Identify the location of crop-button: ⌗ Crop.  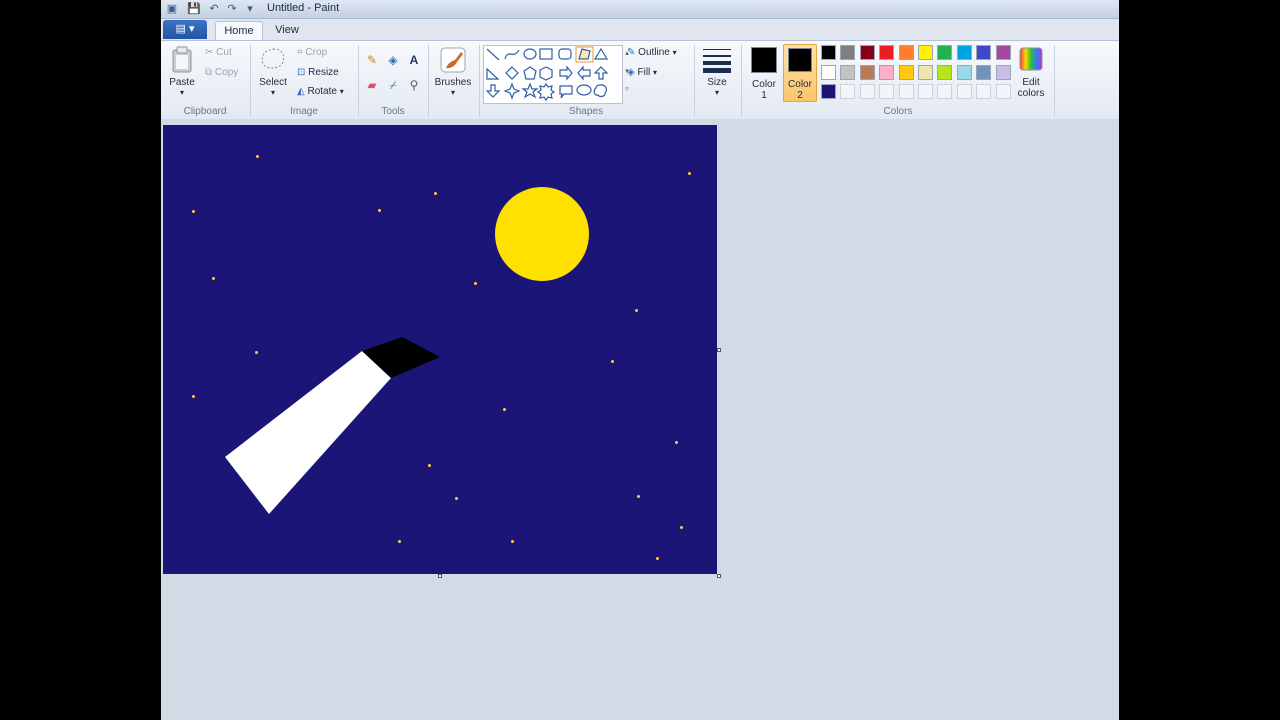
(312, 52).